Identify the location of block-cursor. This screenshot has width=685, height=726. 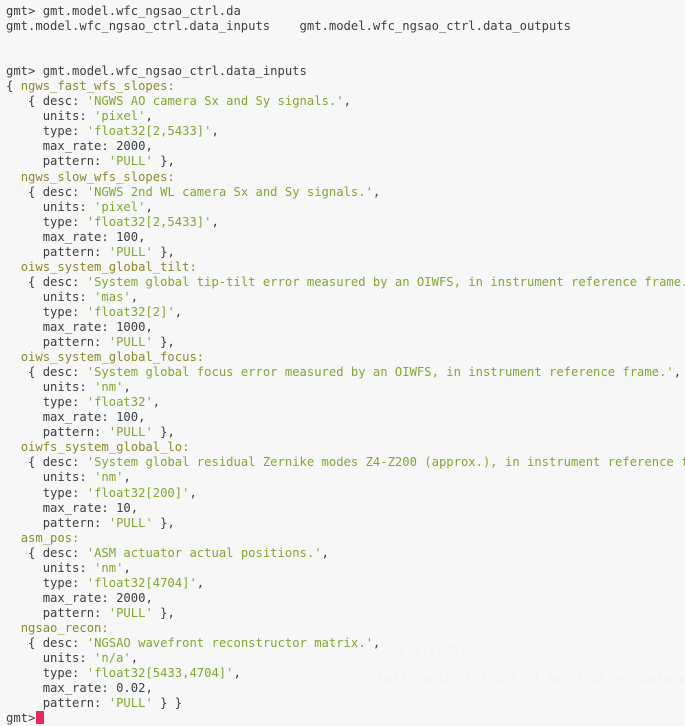
(40, 718).